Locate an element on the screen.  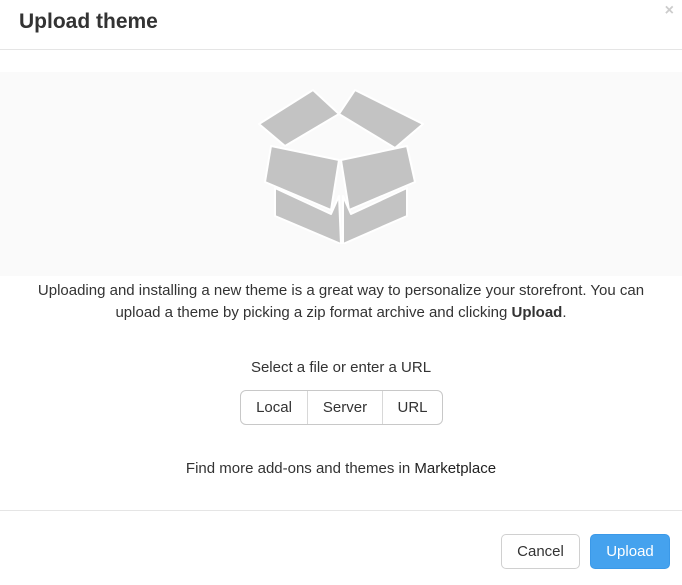
source-label: Select a file or enter a URL is located at coordinates (341, 367).